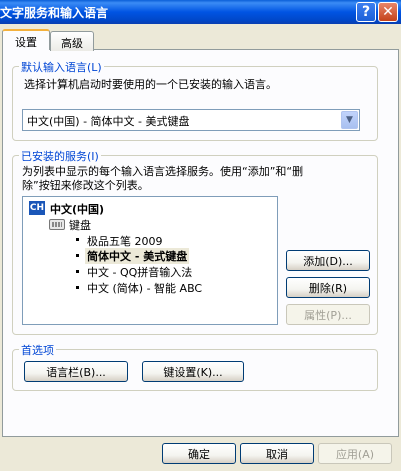  I want to click on help-button: ?, so click(366, 12).